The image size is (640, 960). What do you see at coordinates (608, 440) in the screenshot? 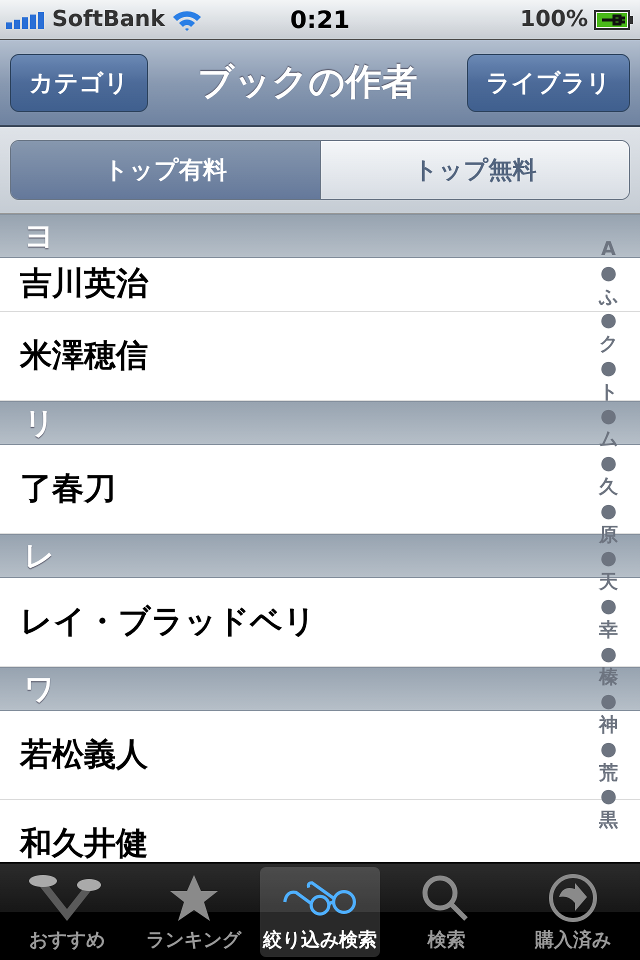
I see `index-letter: ム` at bounding box center [608, 440].